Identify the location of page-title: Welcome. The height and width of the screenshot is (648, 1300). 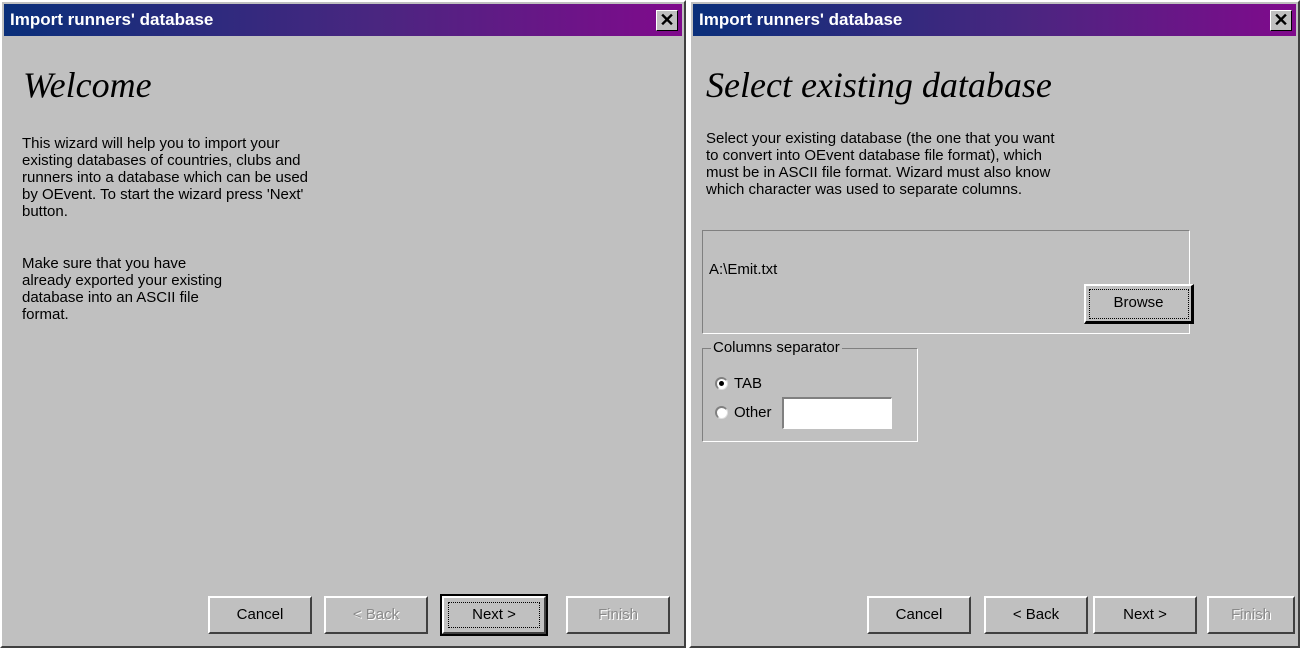
(87, 85).